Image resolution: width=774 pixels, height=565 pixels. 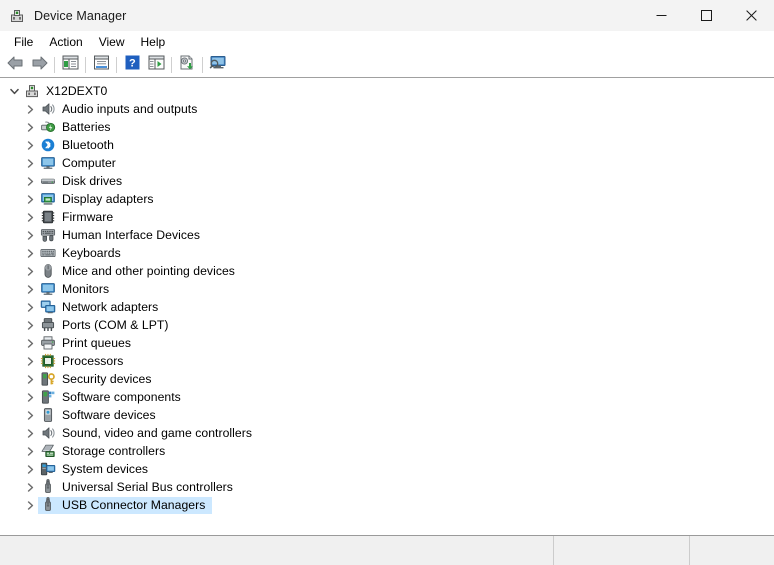 I want to click on tree-item-root-content: X12DEXT0, so click(x=68, y=91).